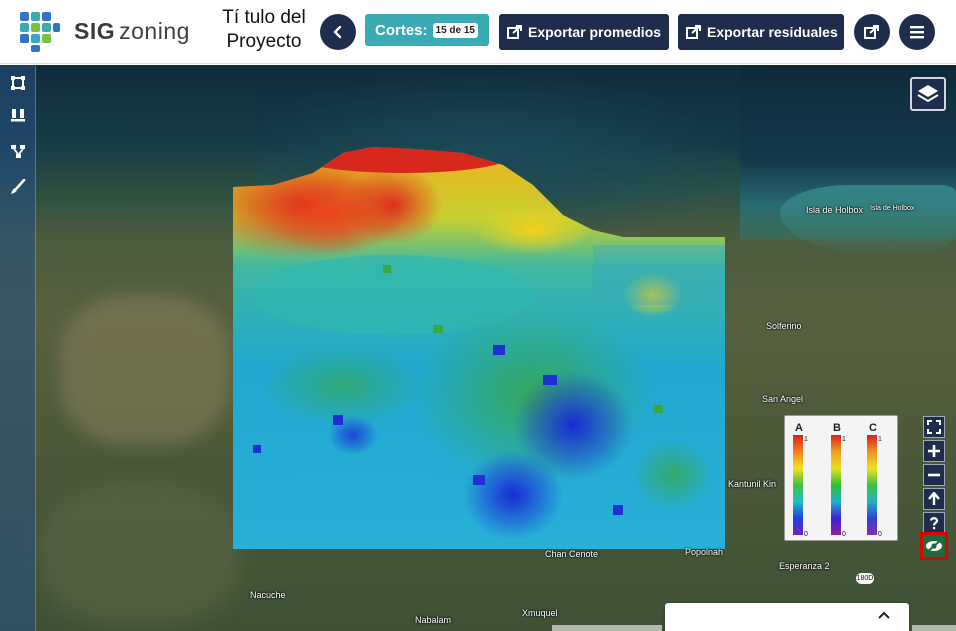  I want to click on select-area-icon, so click(18, 83).